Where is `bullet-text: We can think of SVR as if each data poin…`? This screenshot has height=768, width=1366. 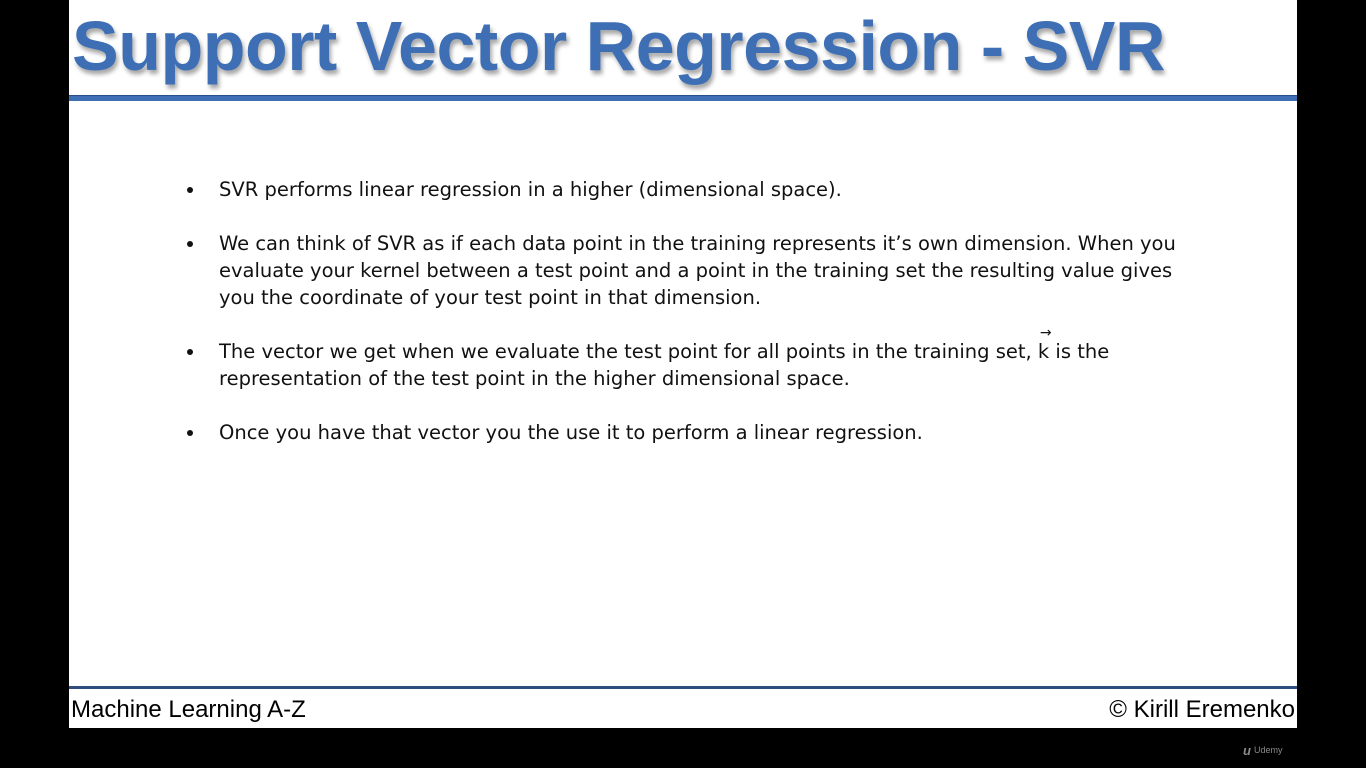 bullet-text: We can think of SVR as if each data poin… is located at coordinates (697, 270).